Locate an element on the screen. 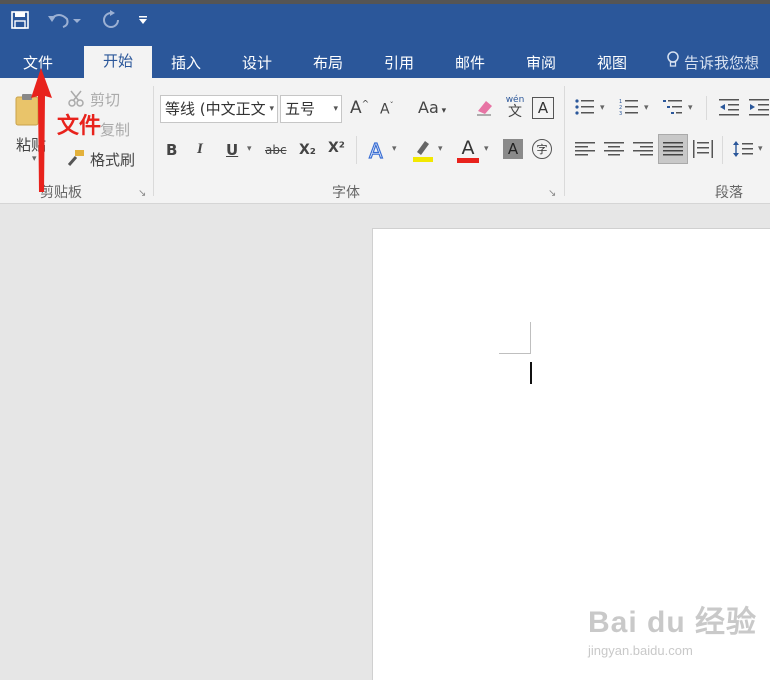 This screenshot has height=680, width=770. lightbulb-icon is located at coordinates (673, 64).